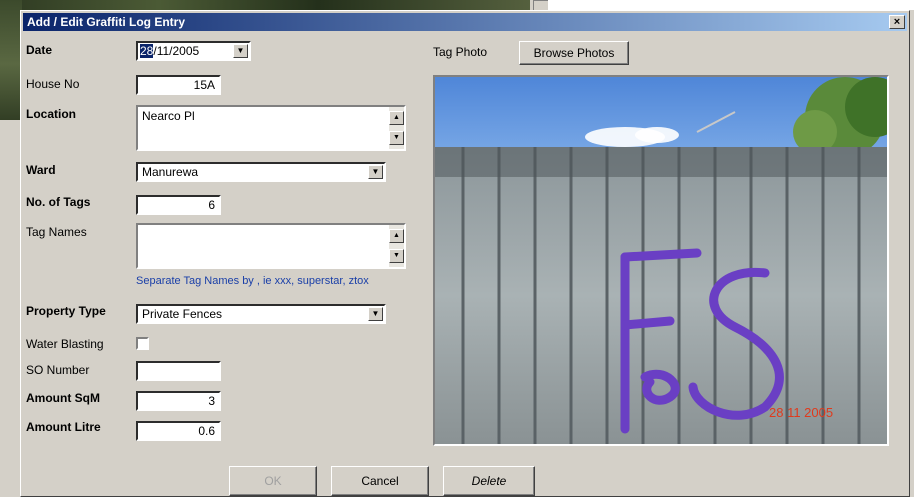 This screenshot has height=497, width=914. I want to click on no-of-tags-field: 6, so click(178, 205).